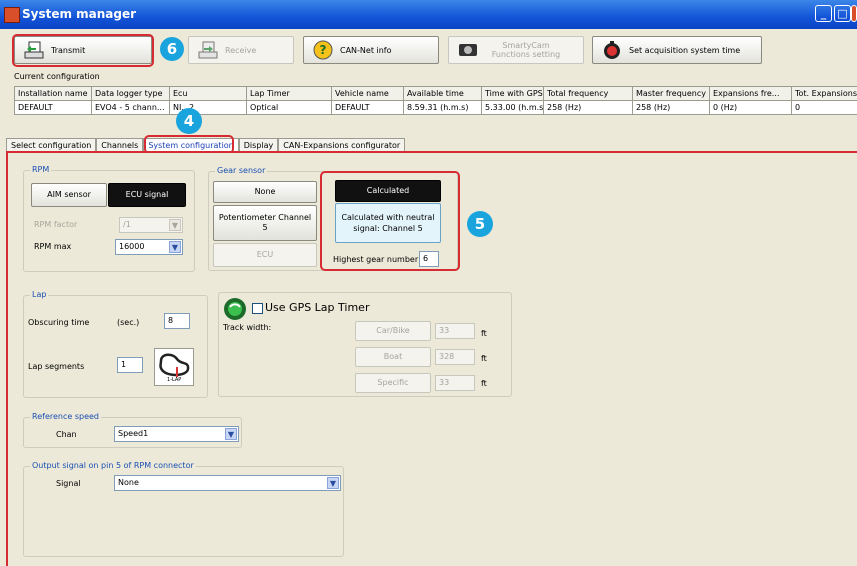  What do you see at coordinates (265, 255) in the screenshot?
I see `gear-ecu-button: ECU` at bounding box center [265, 255].